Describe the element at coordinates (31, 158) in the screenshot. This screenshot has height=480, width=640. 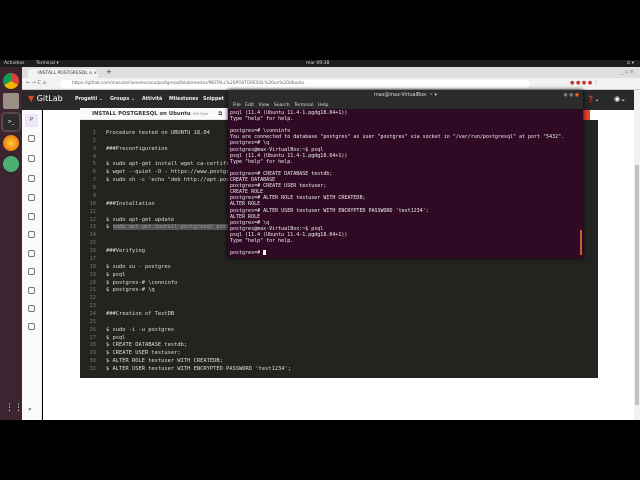
I see `repository-icon` at that location.